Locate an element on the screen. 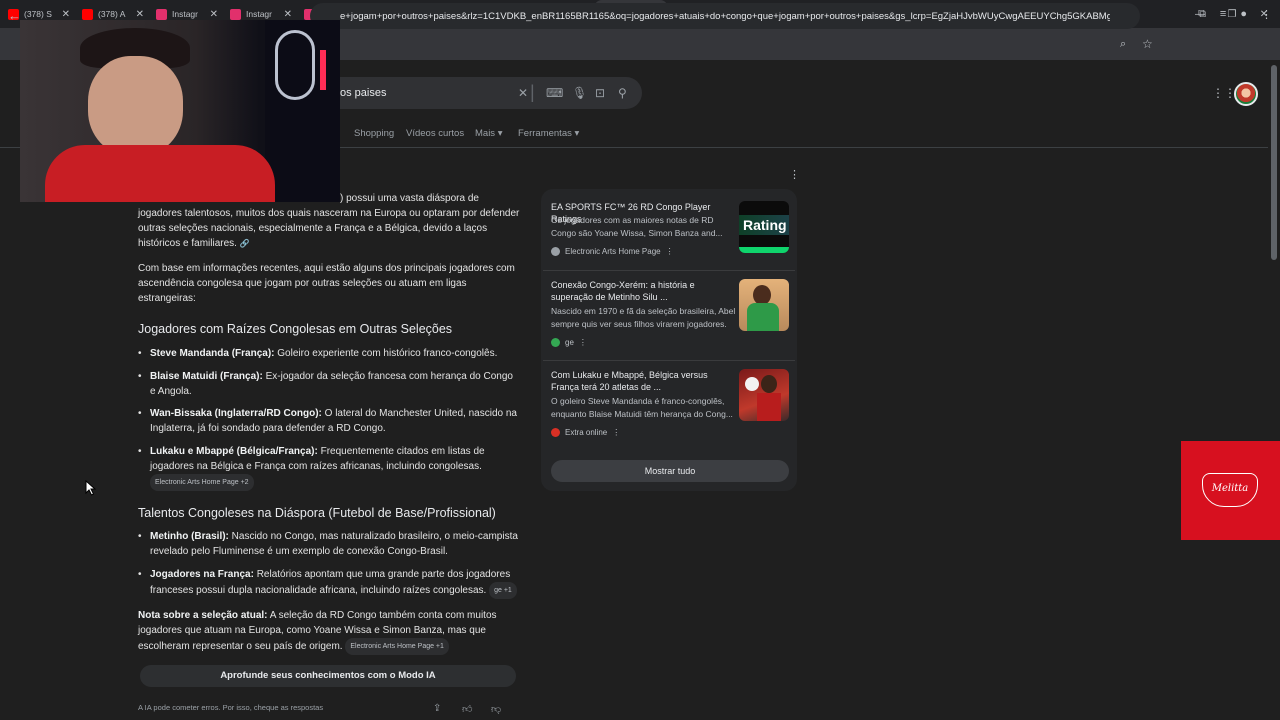 The width and height of the screenshot is (1280, 720). thumbnail-text: Rating is located at coordinates (765, 225).